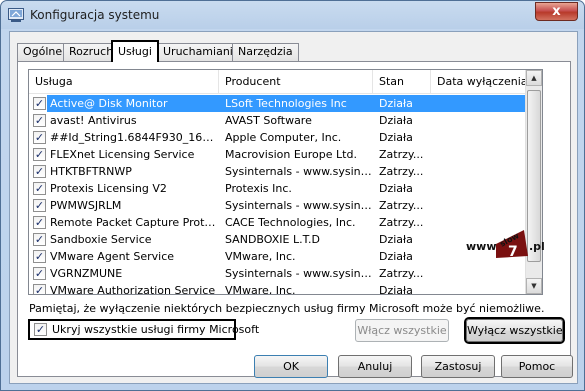 This screenshot has height=391, width=585. What do you see at coordinates (268, 120) in the screenshot?
I see `service-vendor: AVAST Software` at bounding box center [268, 120].